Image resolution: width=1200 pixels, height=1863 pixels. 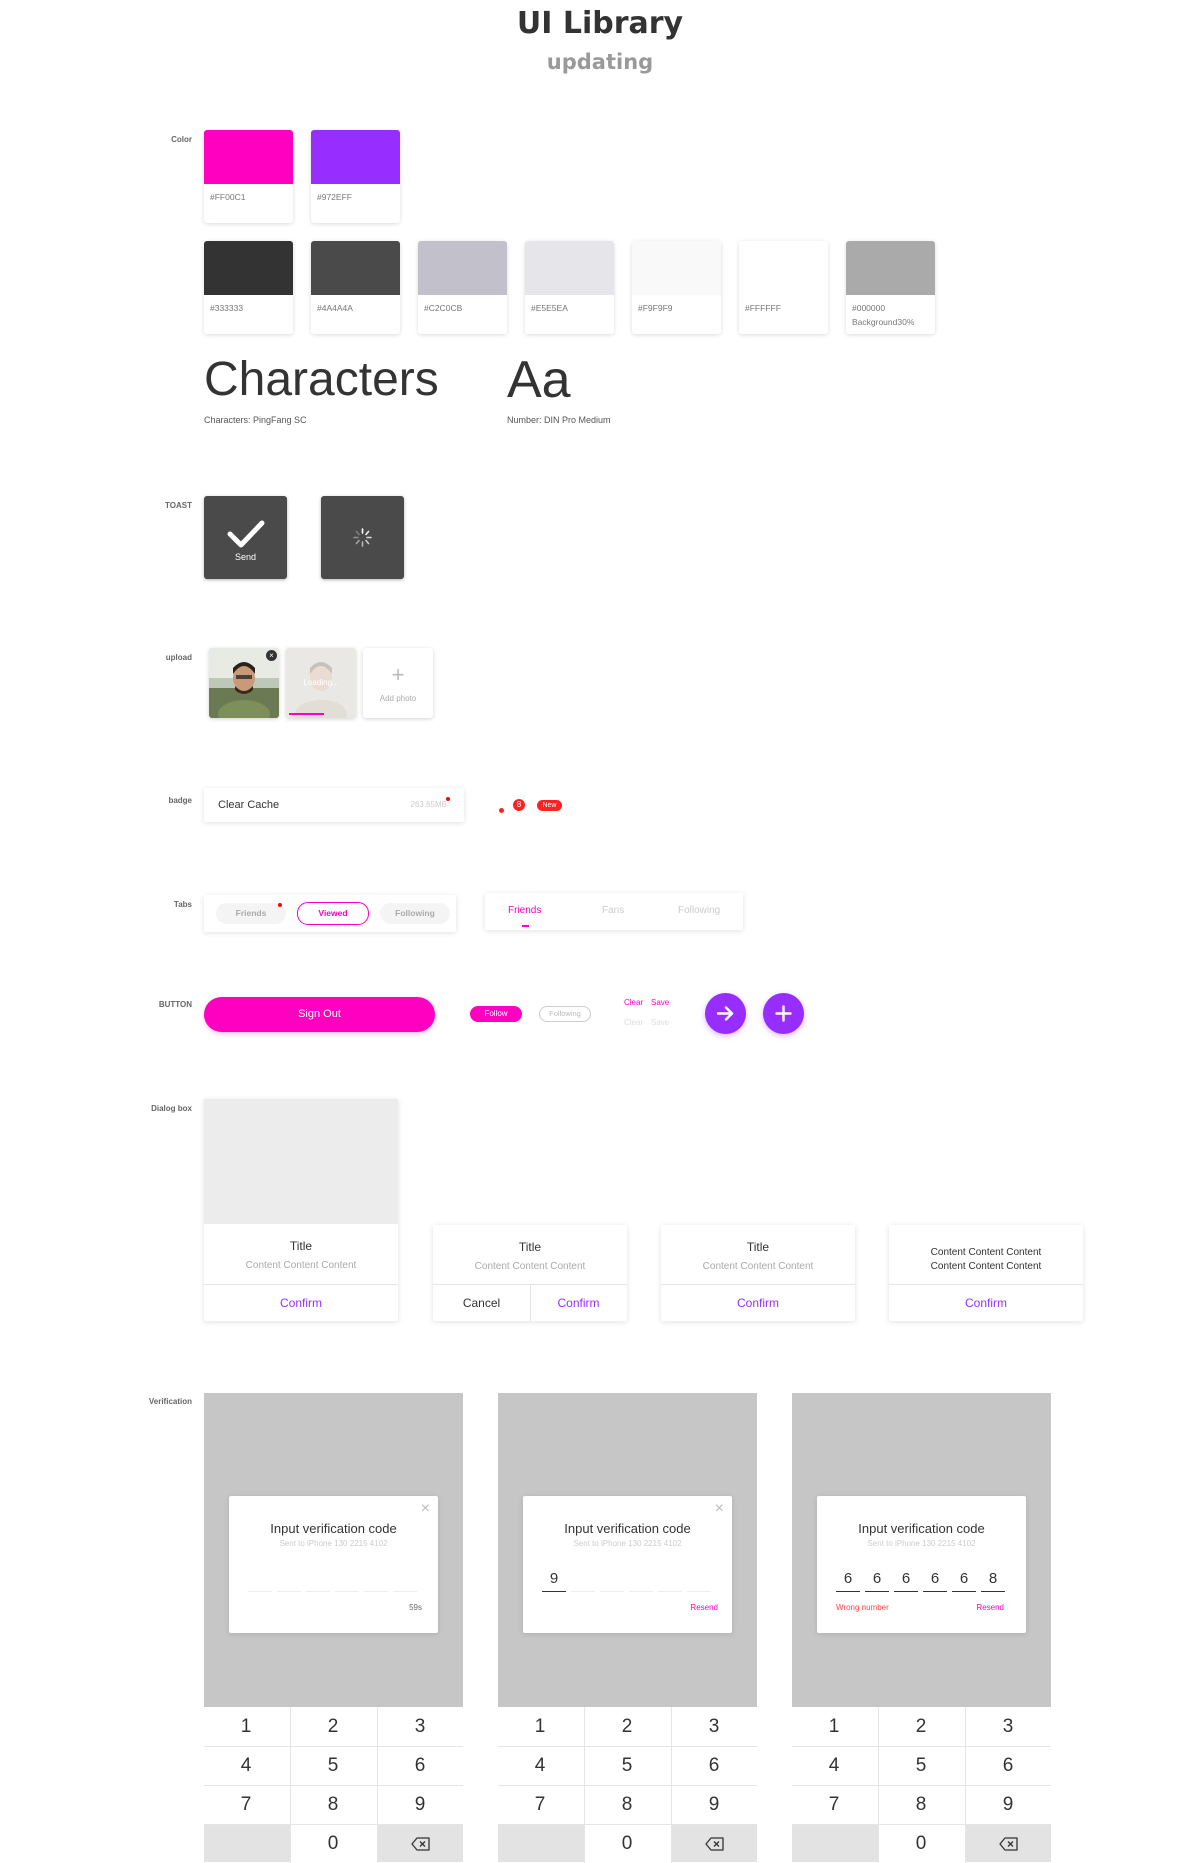 What do you see at coordinates (559, 420) in the screenshot?
I see `typography-number-caption: Number: DIN Pro Medium` at bounding box center [559, 420].